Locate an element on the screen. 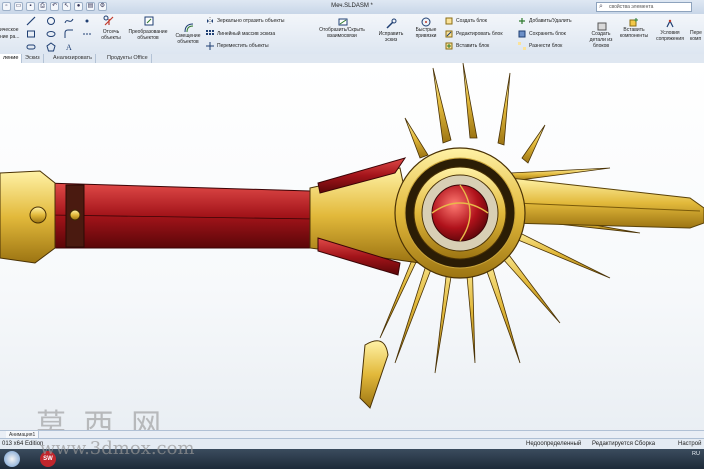 The height and width of the screenshot is (469, 704). linear-pattern-button: Линейный массив эскиза is located at coordinates (246, 34).